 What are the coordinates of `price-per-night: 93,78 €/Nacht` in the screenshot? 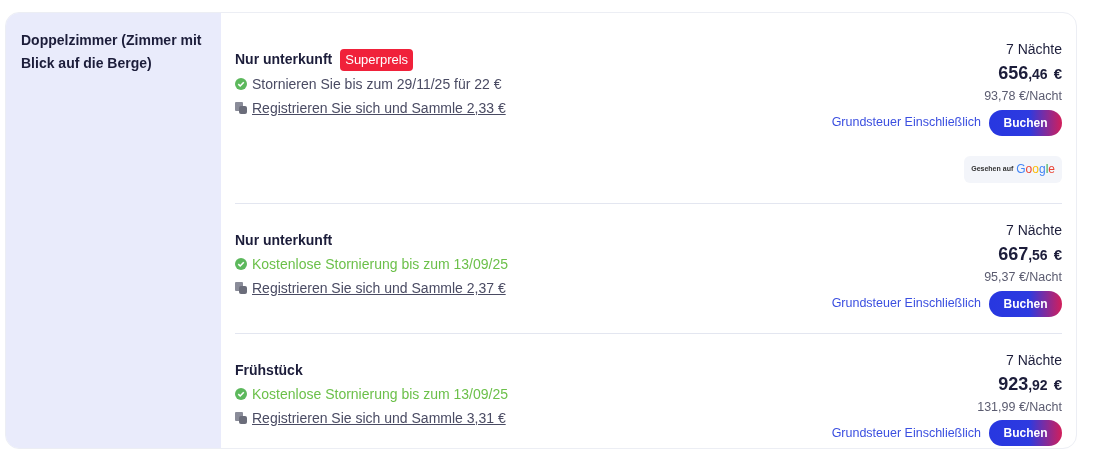 It's located at (1023, 96).